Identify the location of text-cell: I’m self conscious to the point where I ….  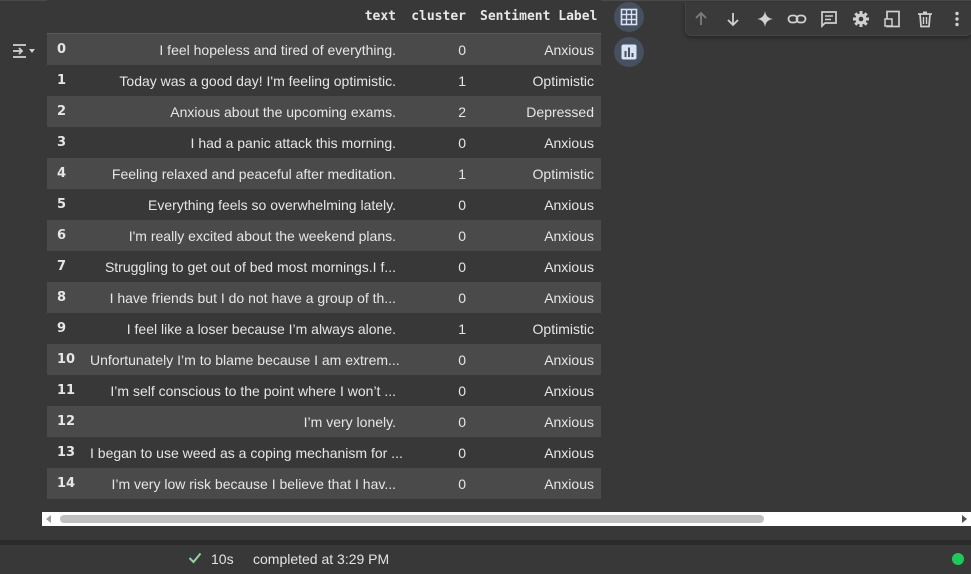
(243, 390).